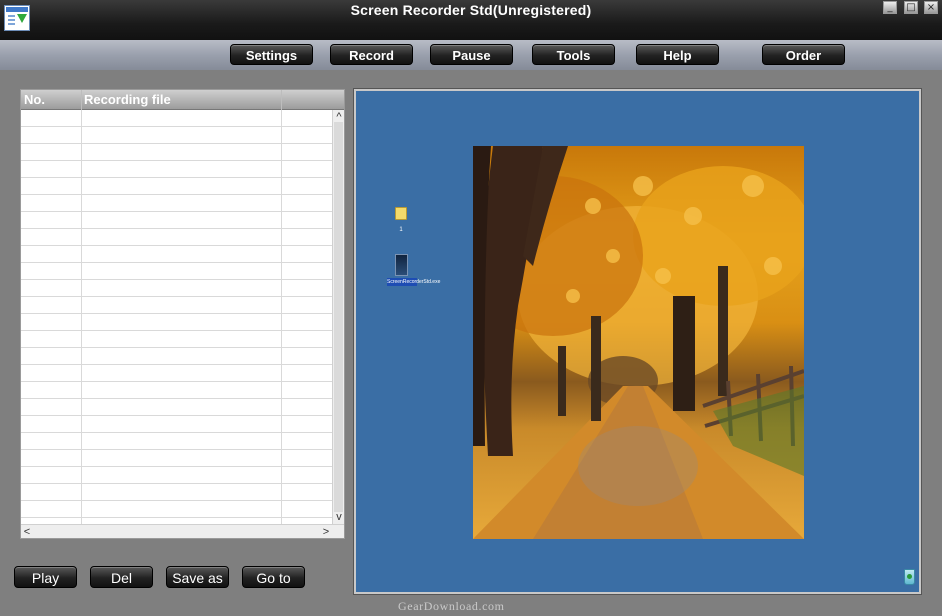  I want to click on vertical-scroll-thumb, so click(338, 317).